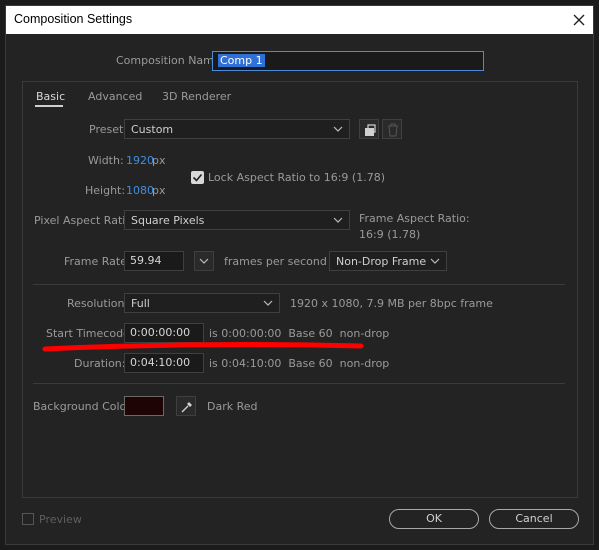 The height and width of the screenshot is (550, 599). Describe the element at coordinates (106, 160) in the screenshot. I see `width-label: Width:` at that location.